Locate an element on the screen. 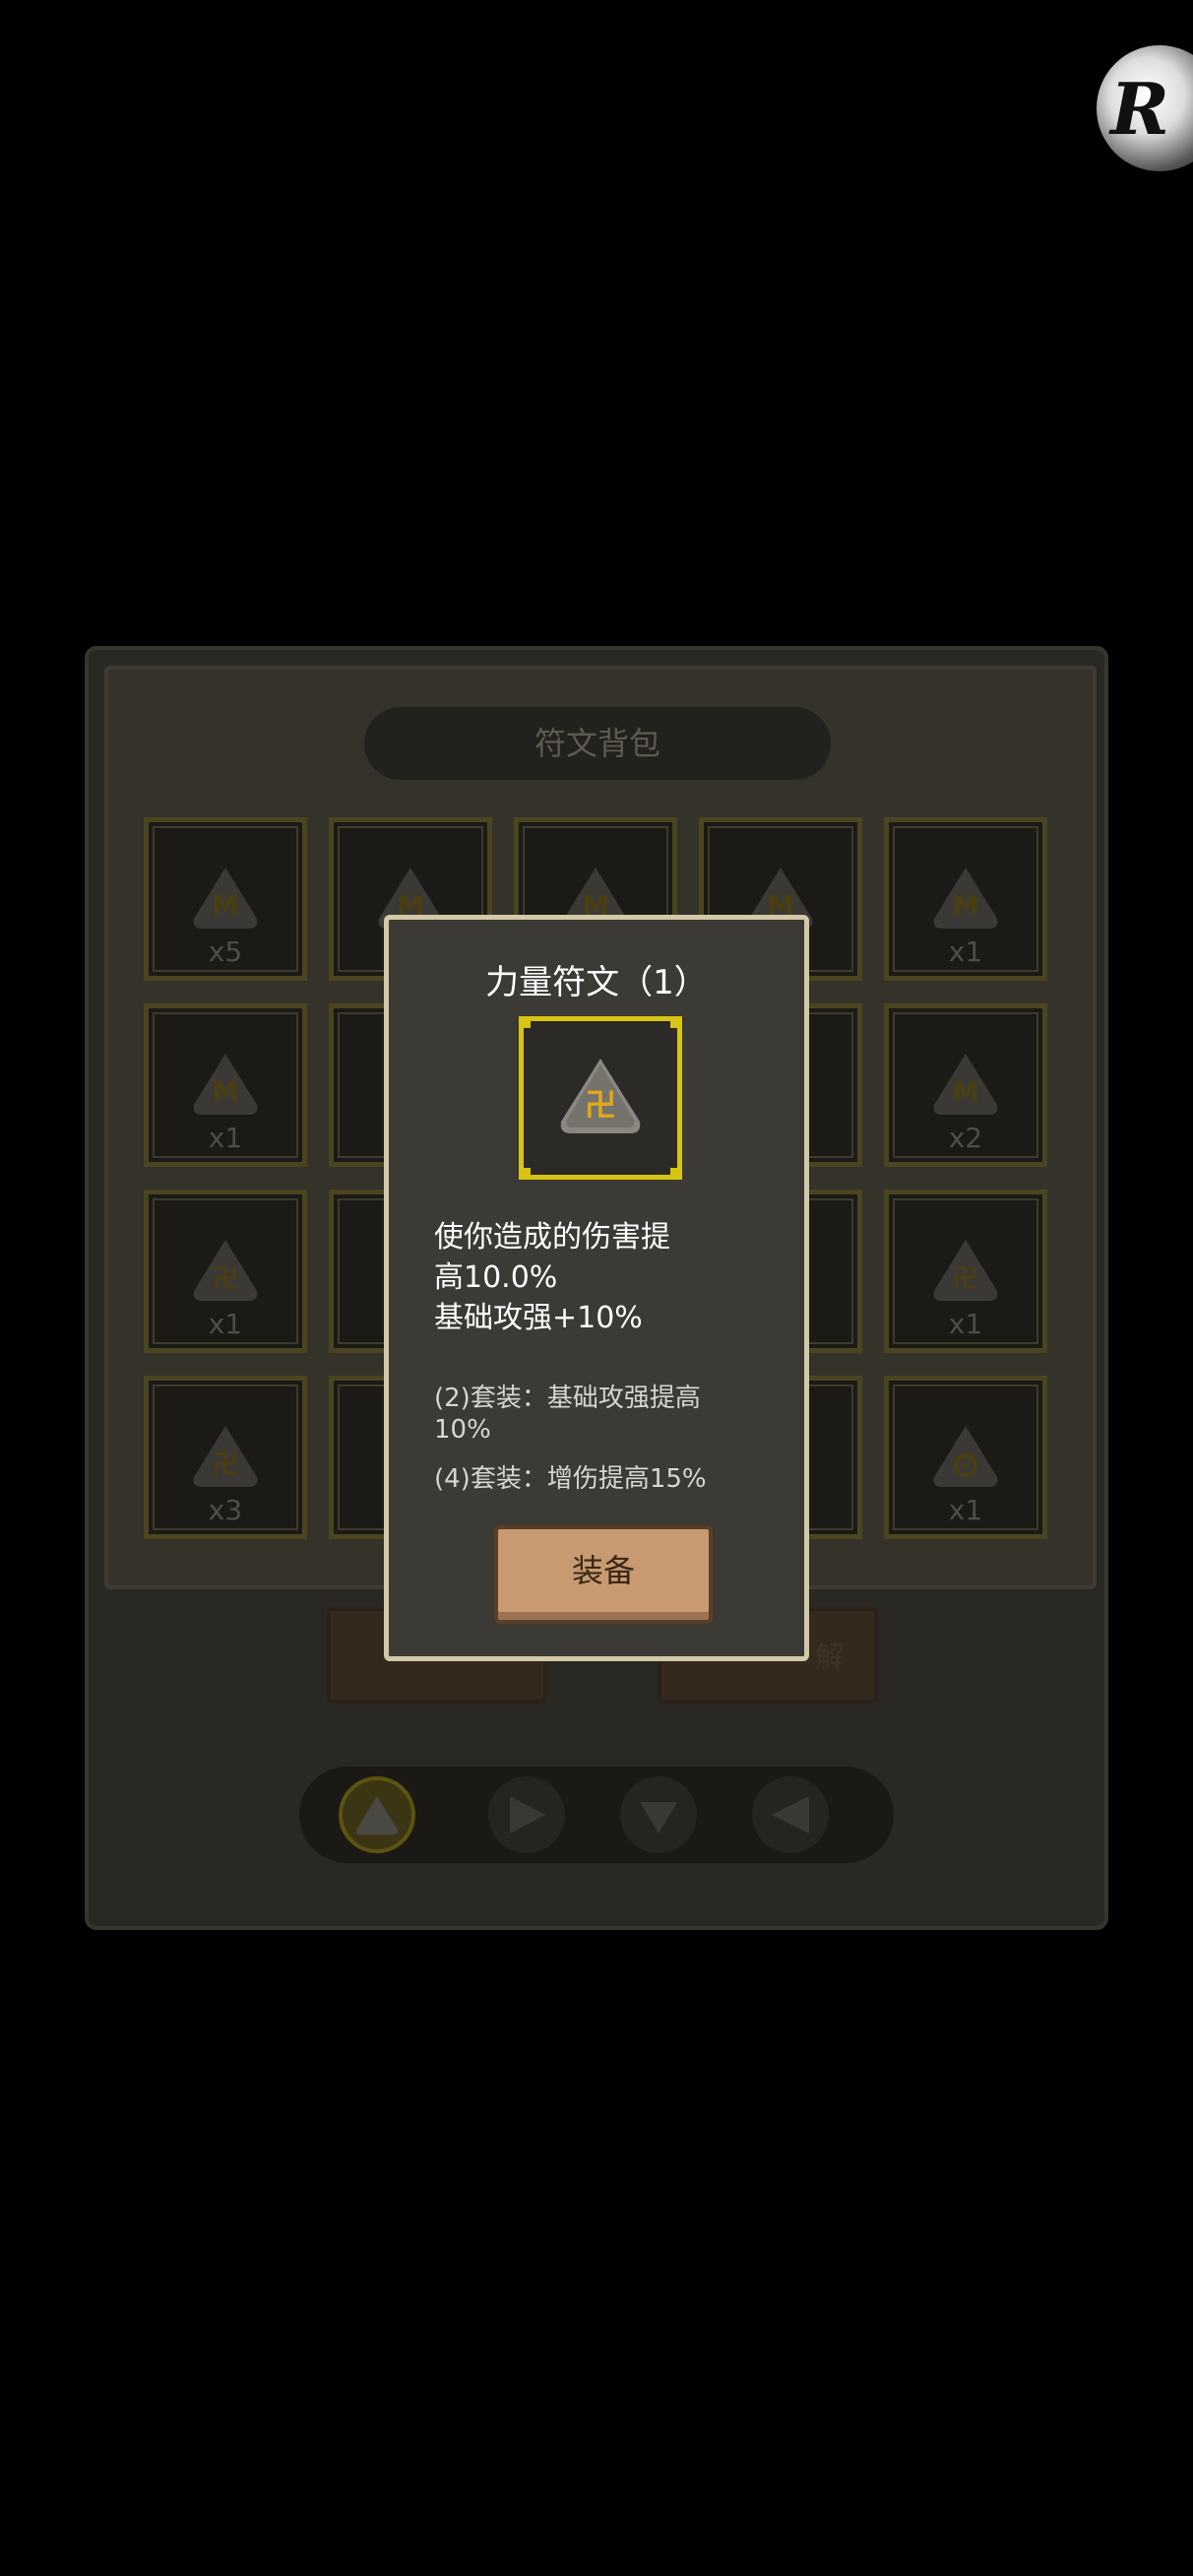  rune-shape-tabs is located at coordinates (596, 1815).